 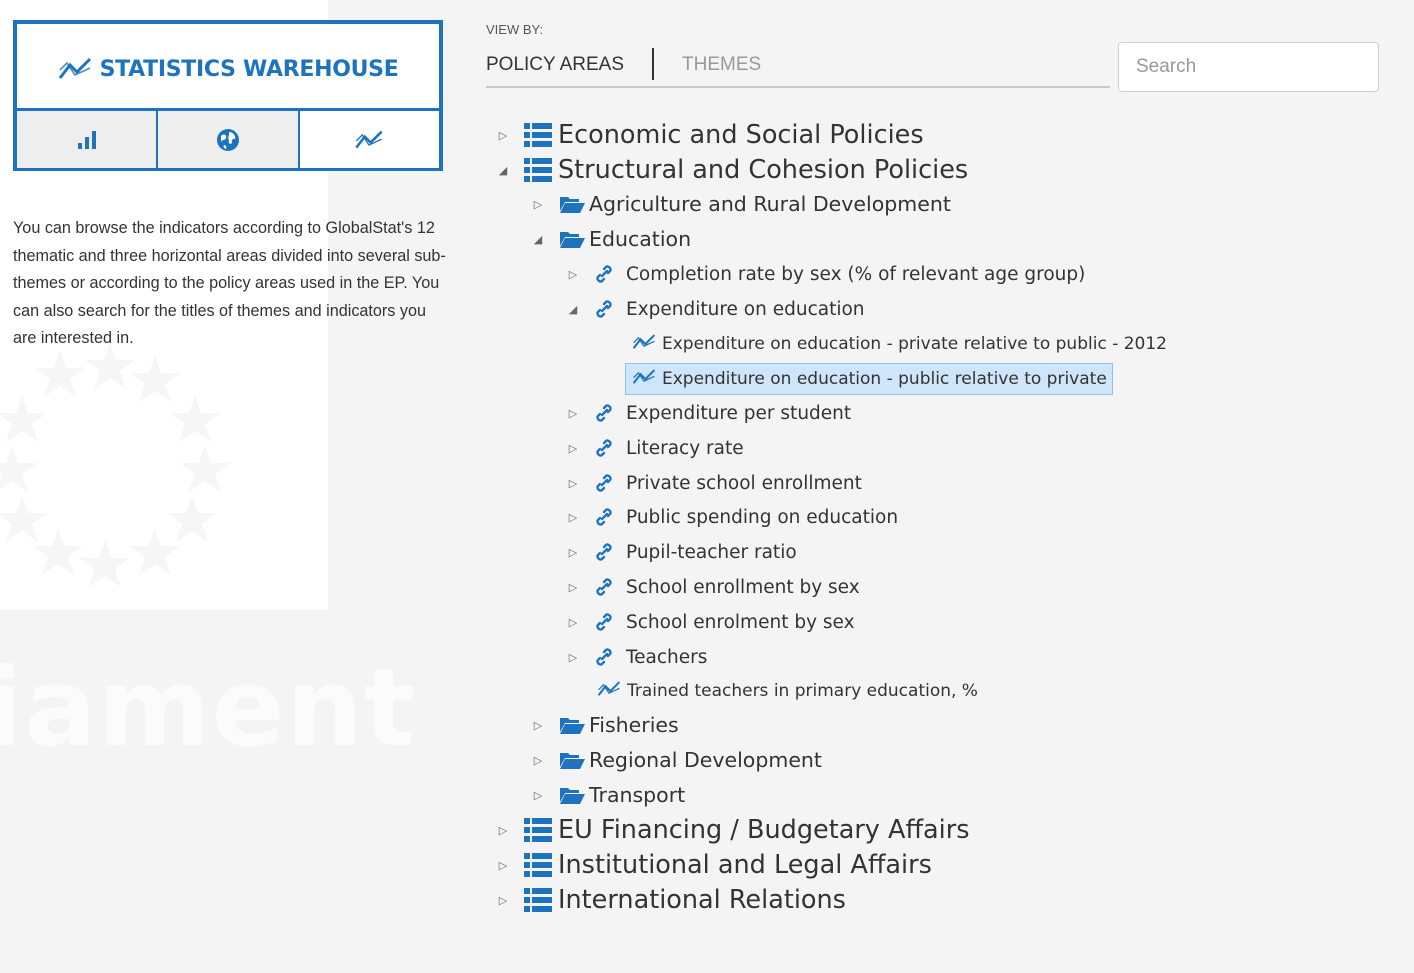 I want to click on tree-node-label: Transport, so click(x=637, y=795).